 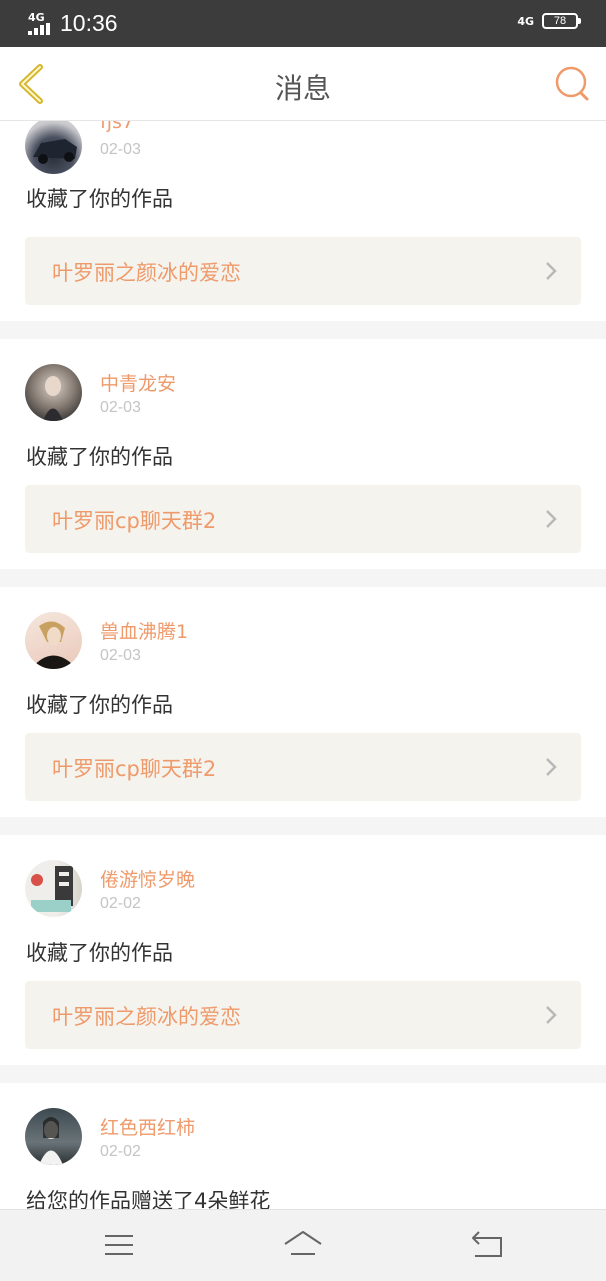 I want to click on clock: 10:36, so click(x=89, y=23).